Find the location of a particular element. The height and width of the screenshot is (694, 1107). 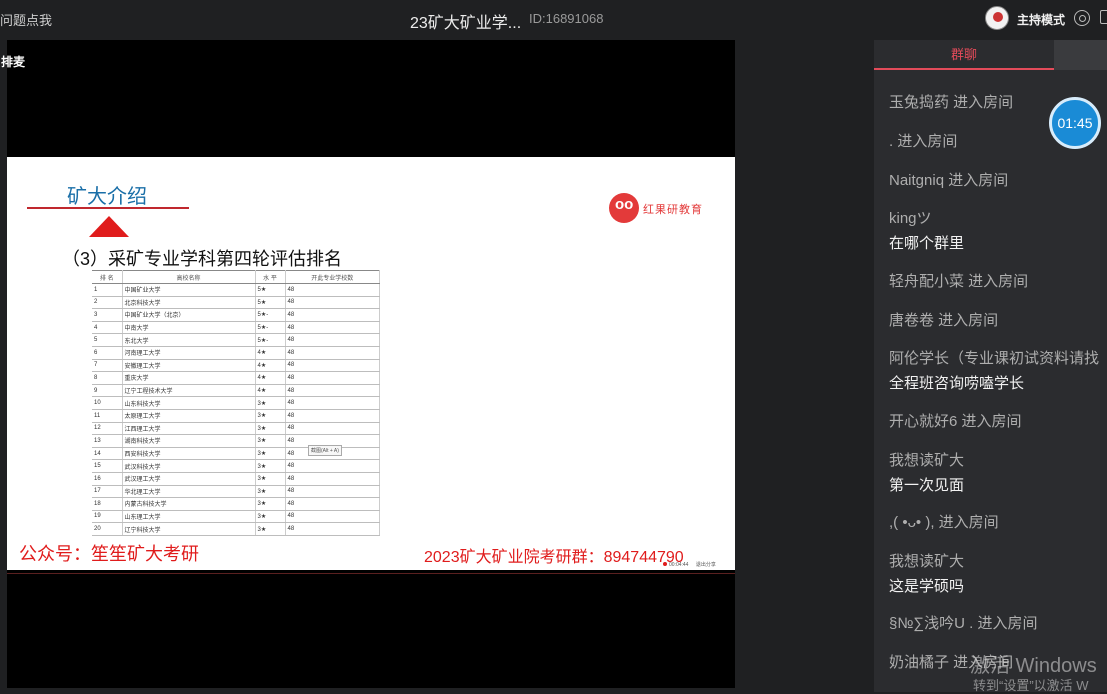

chat-tabs: 群聊 is located at coordinates (990, 55).